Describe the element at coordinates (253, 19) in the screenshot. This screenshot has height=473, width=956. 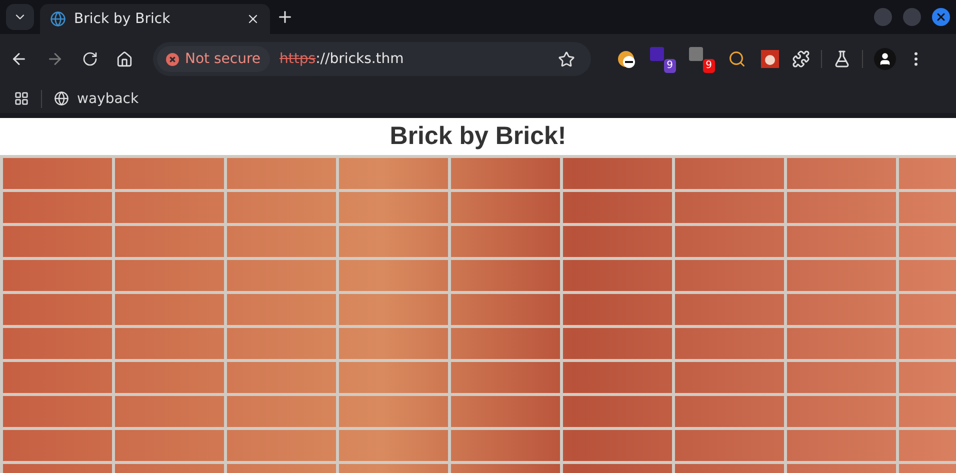
I see `close-tab-button` at that location.